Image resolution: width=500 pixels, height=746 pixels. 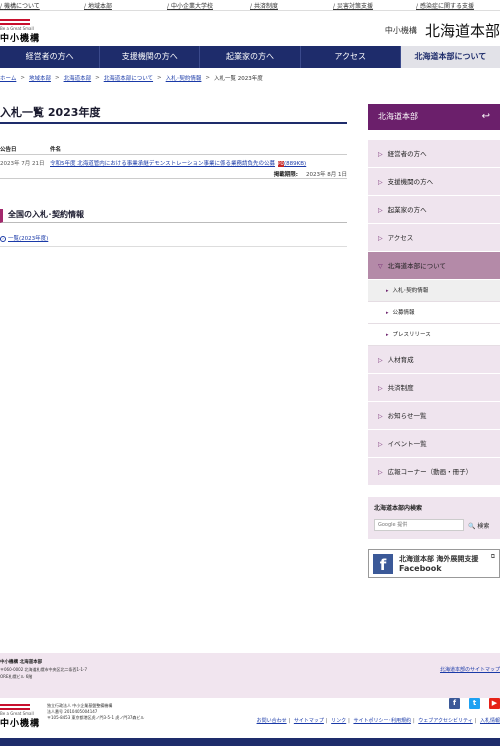 What do you see at coordinates (184, 78) in the screenshot?
I see `breadcrumb-bids: 入札･契約情報` at bounding box center [184, 78].